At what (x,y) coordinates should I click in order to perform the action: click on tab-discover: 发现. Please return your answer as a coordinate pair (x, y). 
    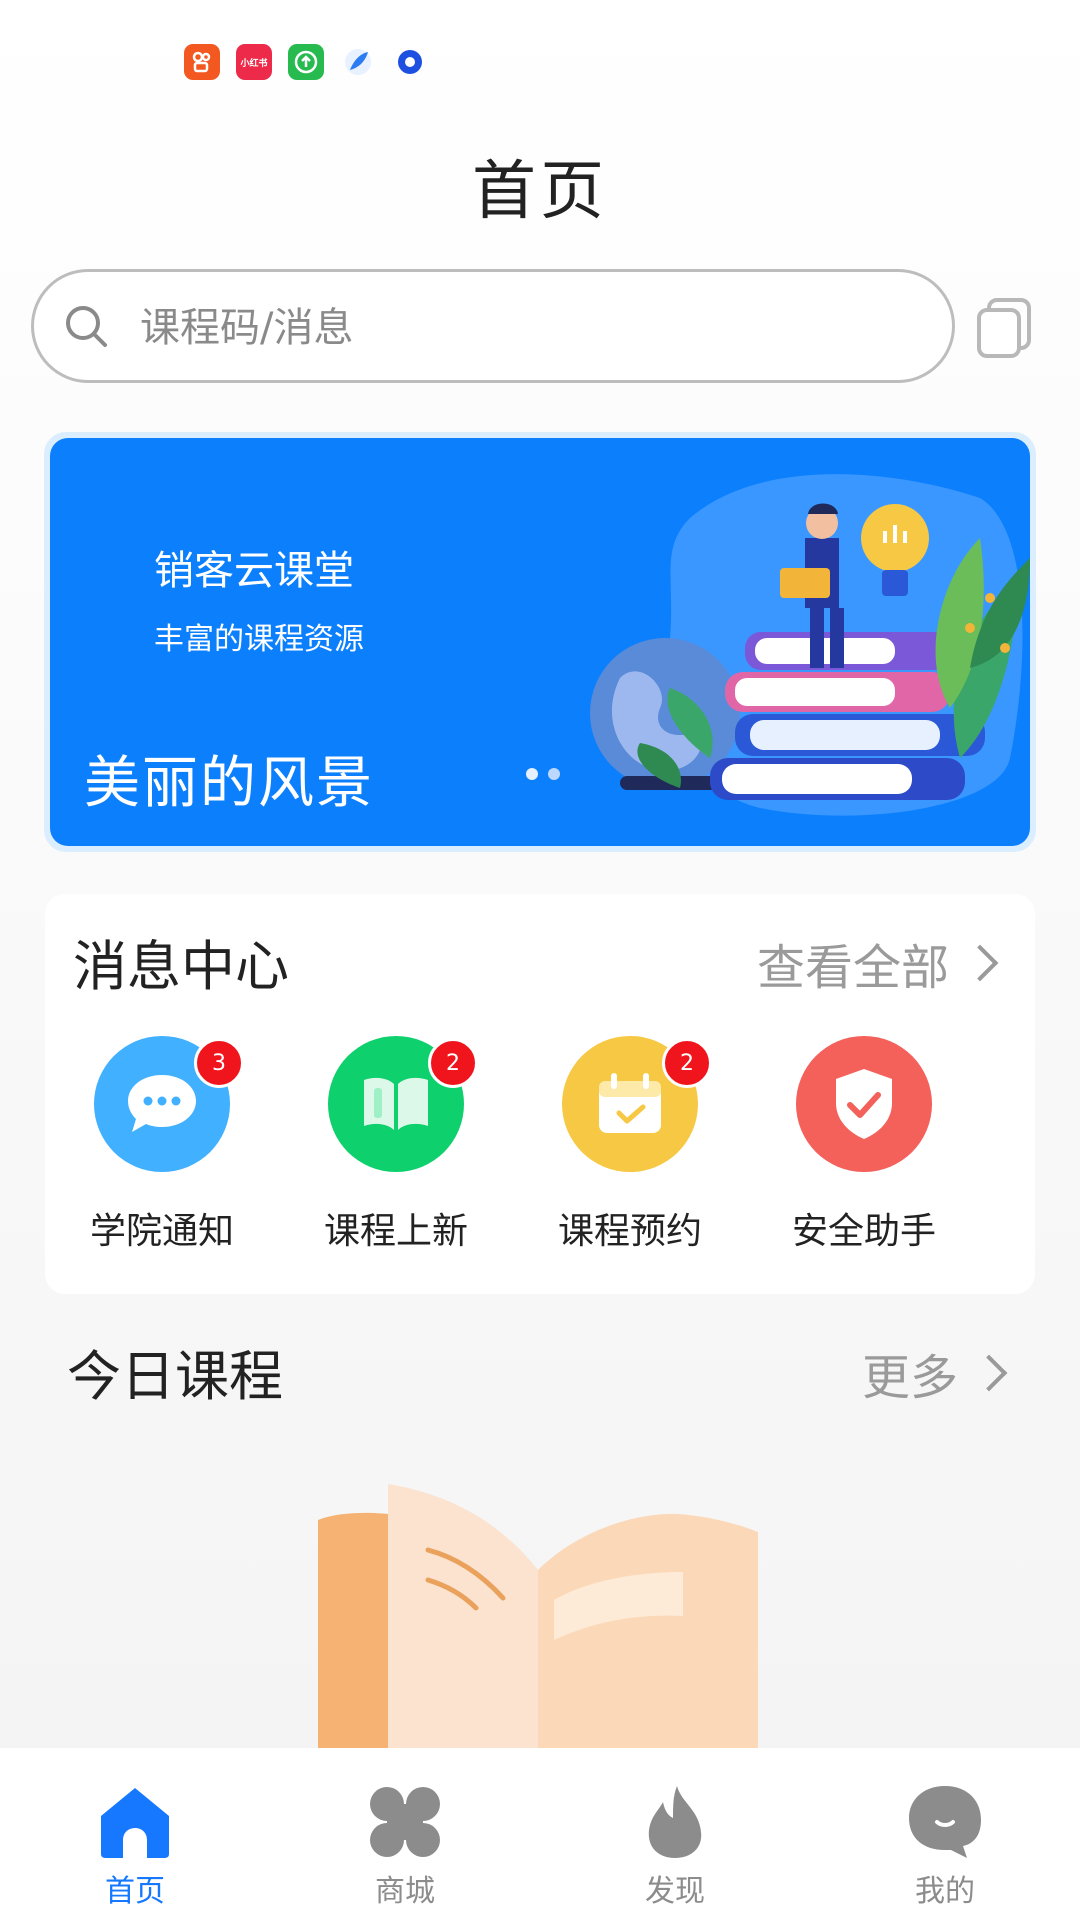
    Looking at the image, I should click on (675, 1847).